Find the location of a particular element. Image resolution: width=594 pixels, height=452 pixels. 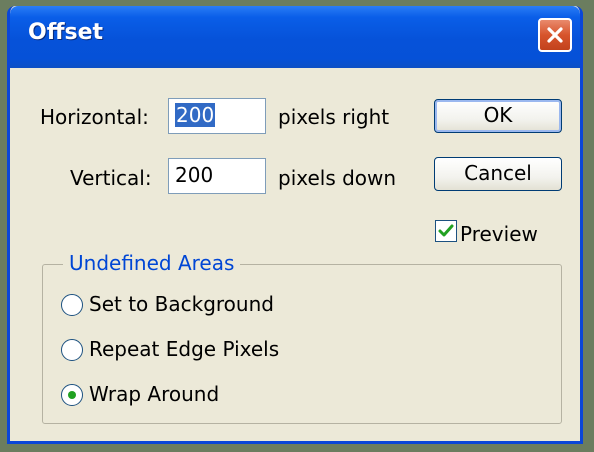

horizontal-input: 200 is located at coordinates (217, 116).